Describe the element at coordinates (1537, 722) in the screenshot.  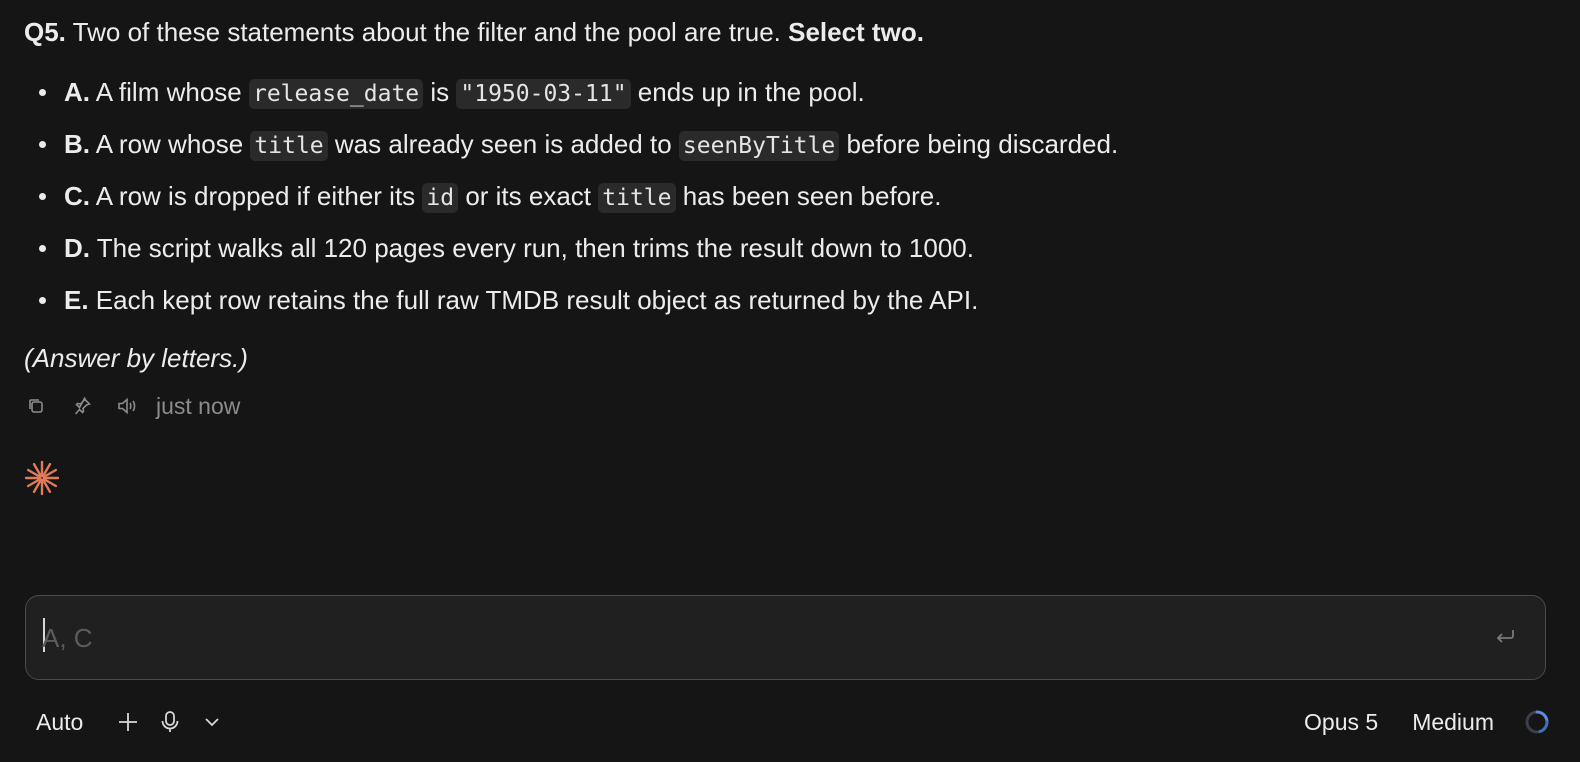
I see `spinner-icon` at that location.